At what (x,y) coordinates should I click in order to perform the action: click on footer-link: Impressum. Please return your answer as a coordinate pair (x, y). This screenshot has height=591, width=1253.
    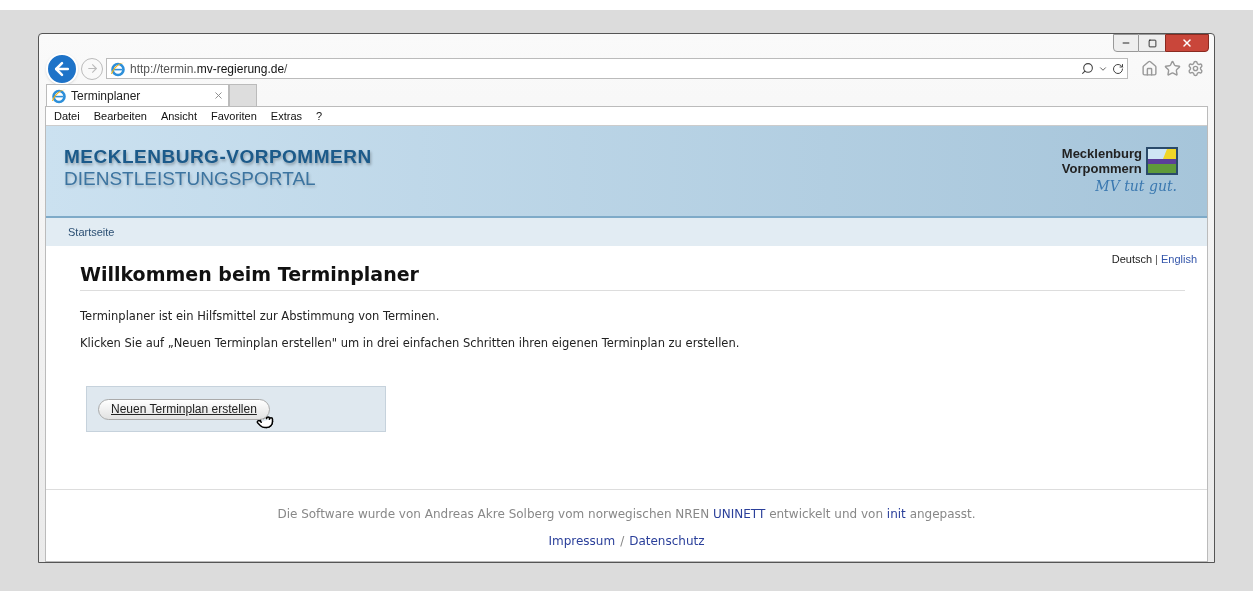
    Looking at the image, I should click on (582, 541).